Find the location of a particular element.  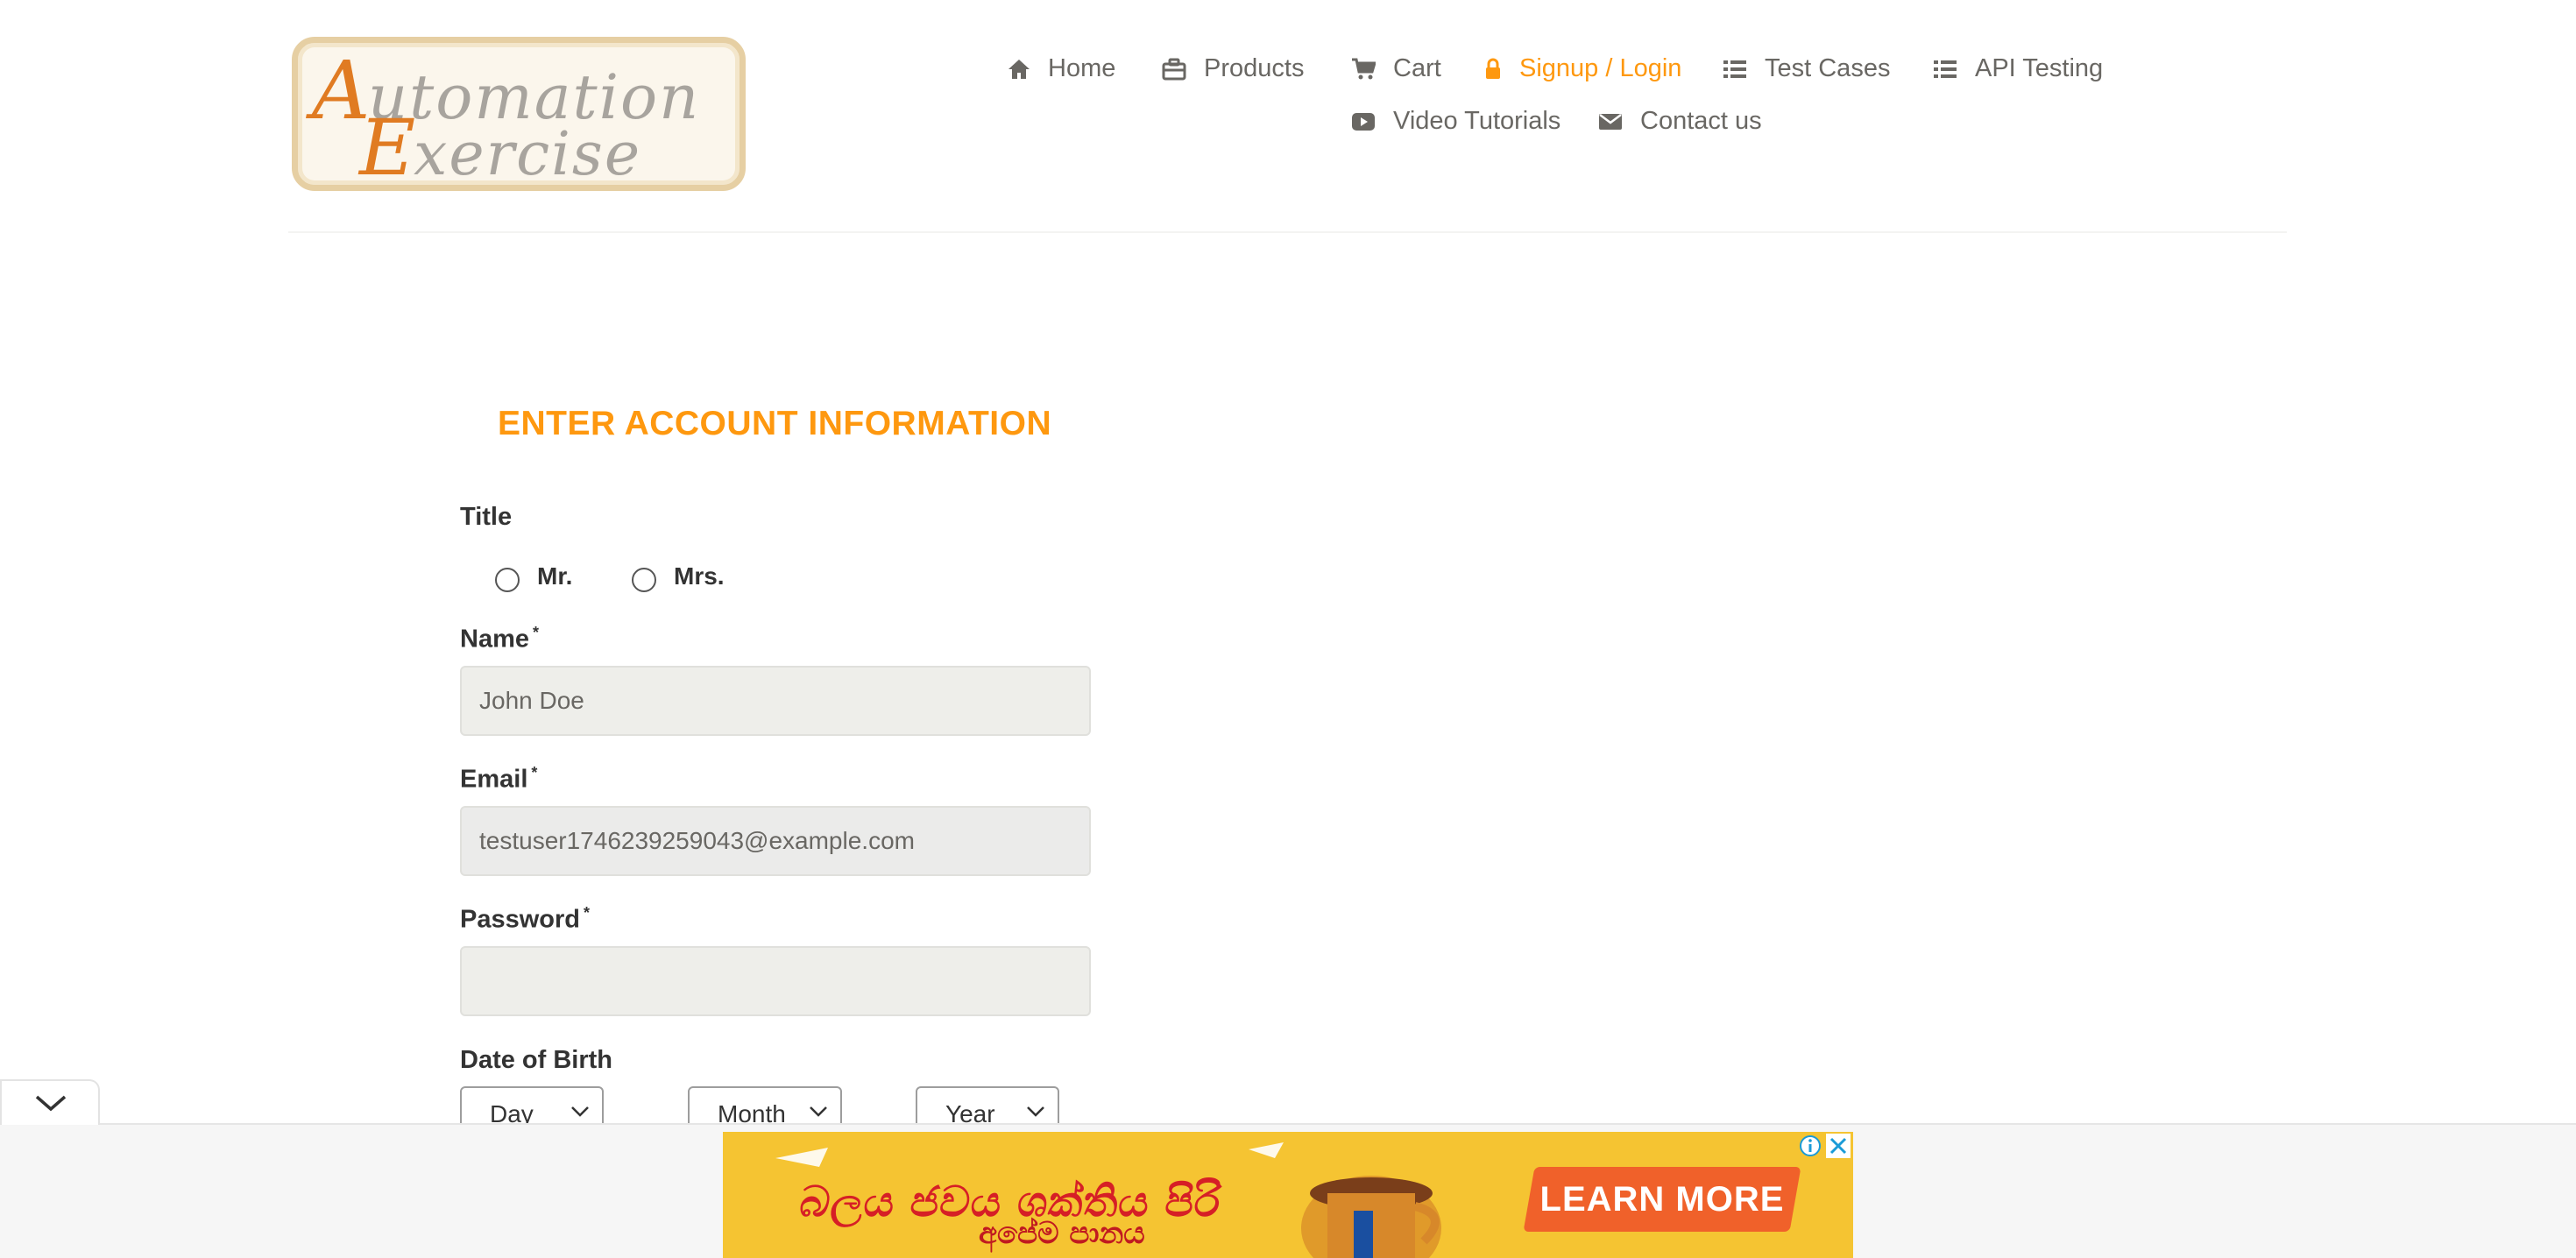

nav-video-tutorials: Video Tutorials is located at coordinates (1455, 121).